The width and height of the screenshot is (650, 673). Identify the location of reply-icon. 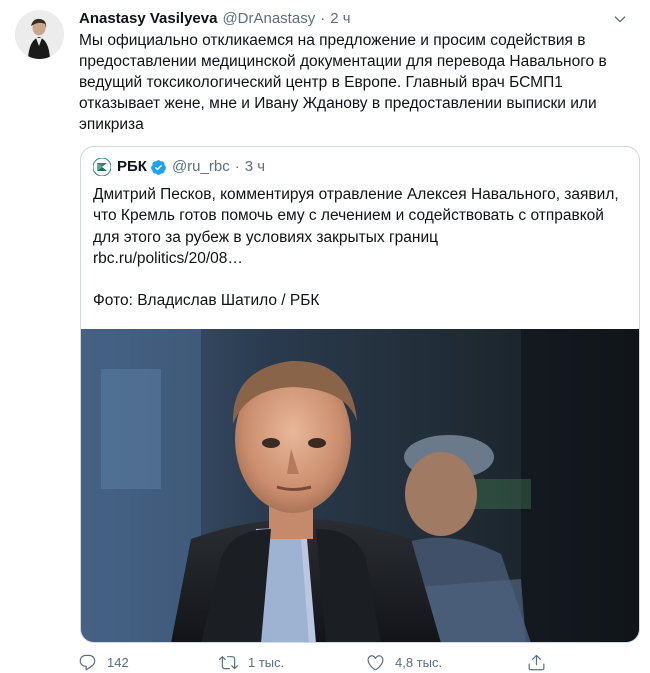
(87, 662).